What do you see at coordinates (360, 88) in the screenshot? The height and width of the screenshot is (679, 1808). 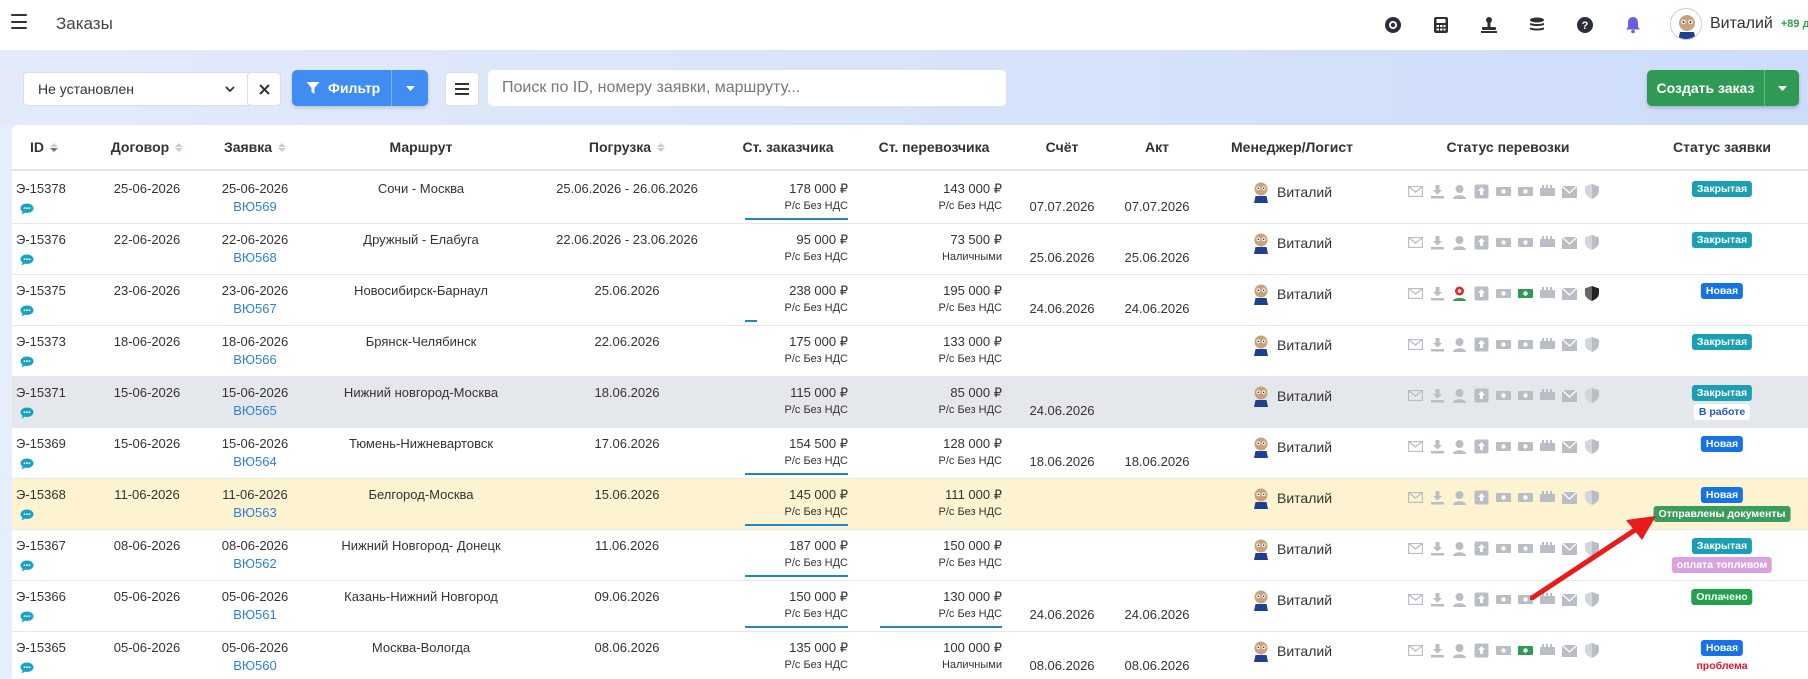 I see `filter-button: Фильтр` at bounding box center [360, 88].